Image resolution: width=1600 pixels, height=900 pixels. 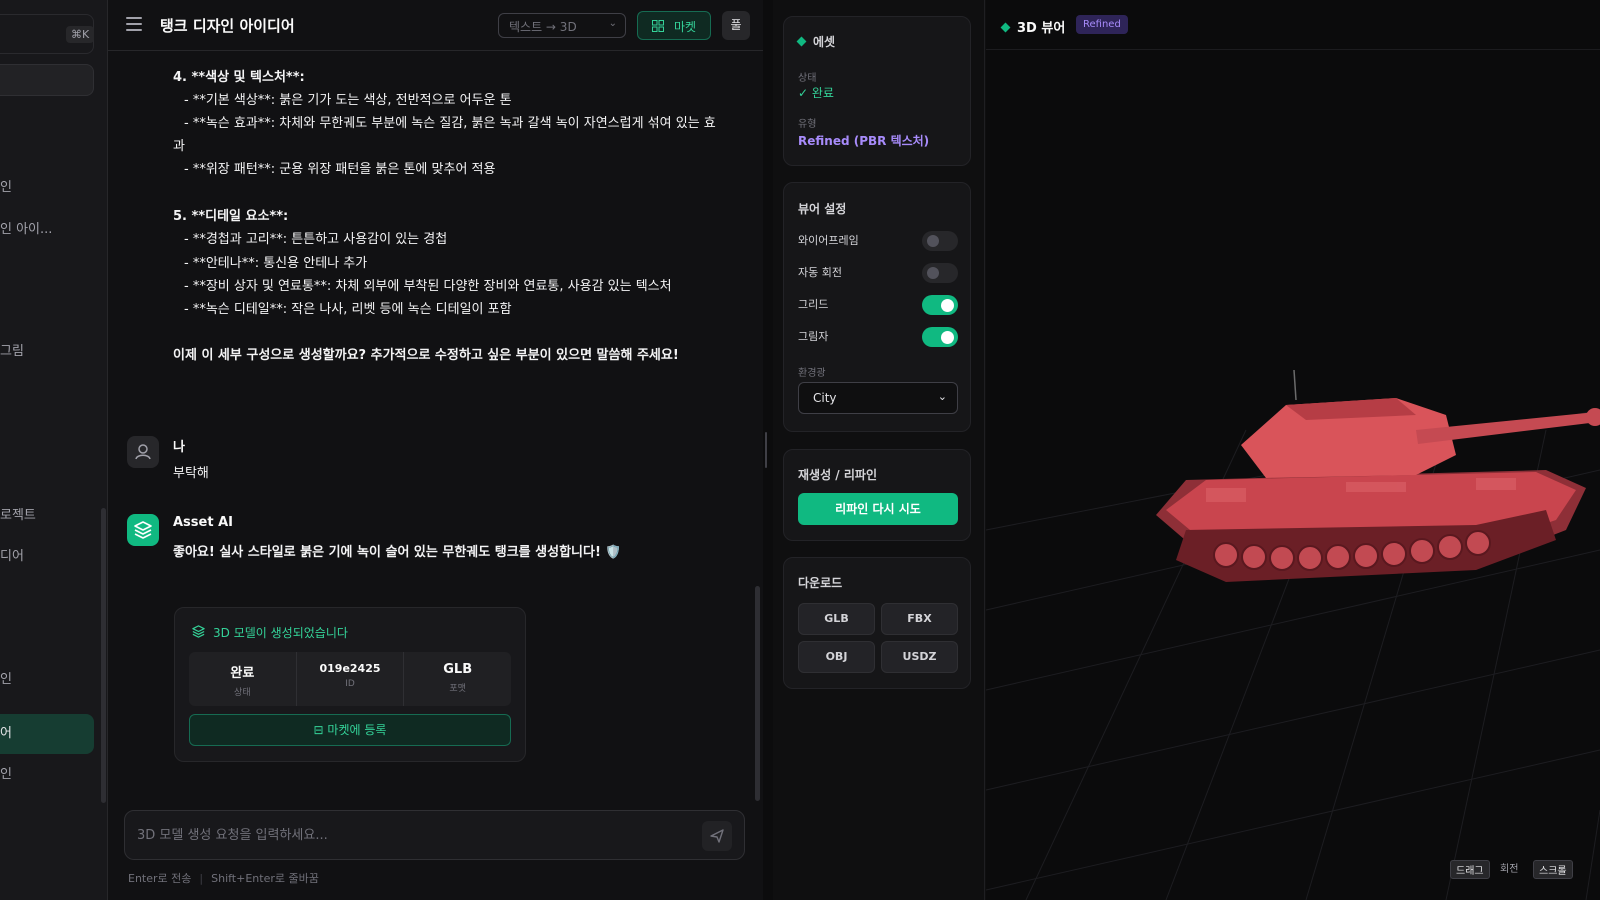 I want to click on download-obj-button: OBJ, so click(x=836, y=657).